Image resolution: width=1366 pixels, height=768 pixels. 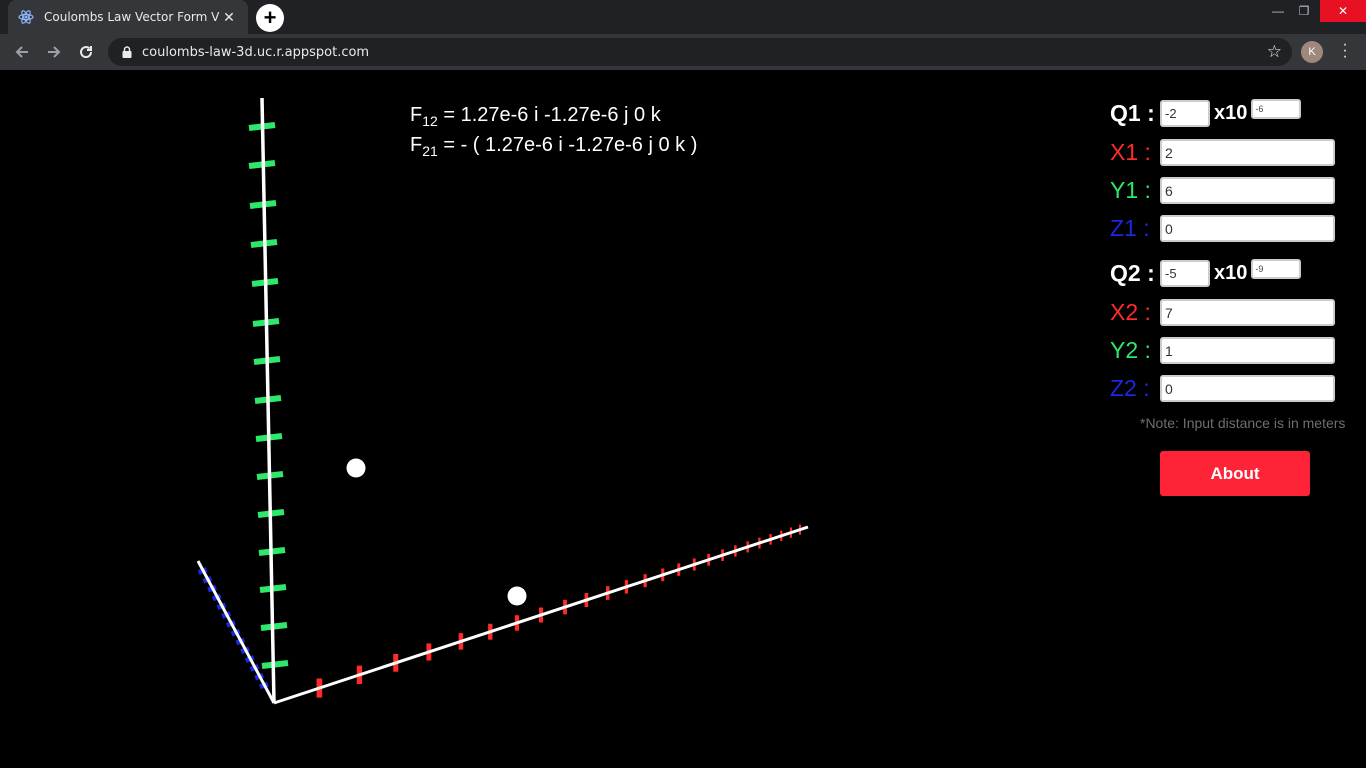 I want to click on q1-x10-label: x10, so click(x=1231, y=113).